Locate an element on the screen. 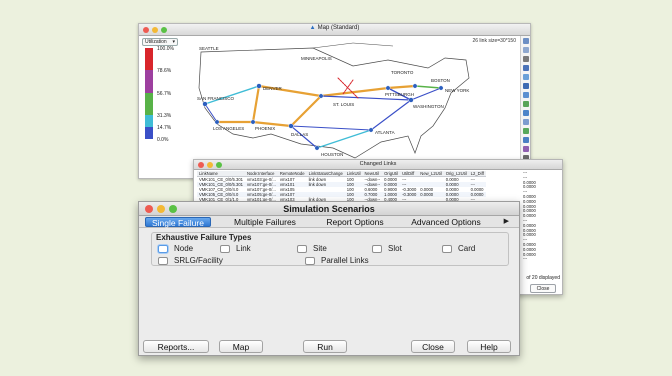 This screenshot has height=376, width=672. chevron-down-icon: ▾ is located at coordinates (173, 42).